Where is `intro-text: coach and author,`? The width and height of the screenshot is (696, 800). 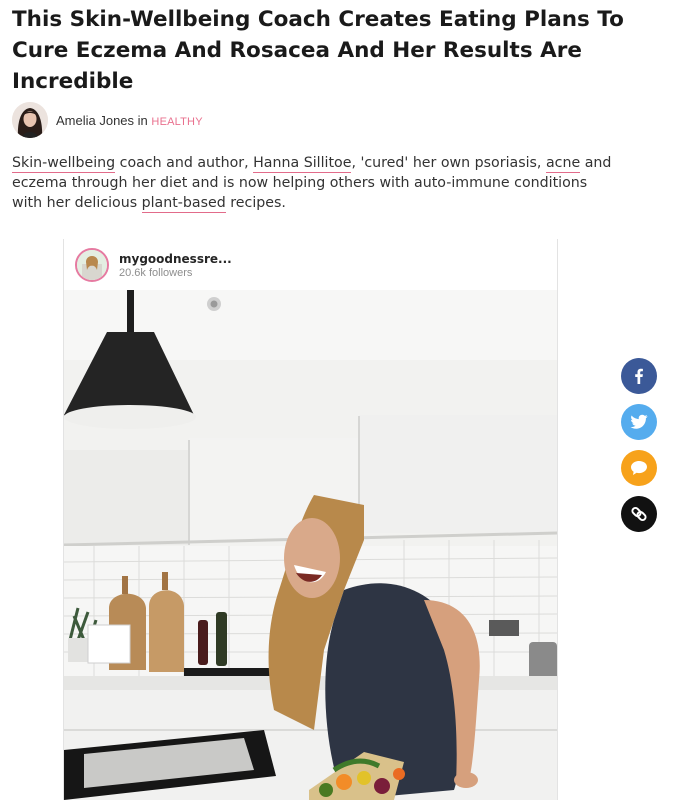 intro-text: coach and author, is located at coordinates (184, 163).